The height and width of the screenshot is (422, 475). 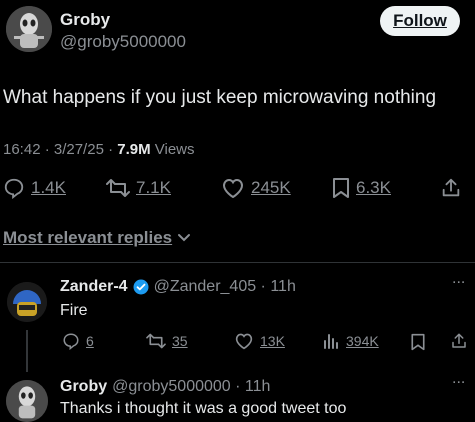 I want to click on reply-repost-button: 35, so click(x=167, y=341).